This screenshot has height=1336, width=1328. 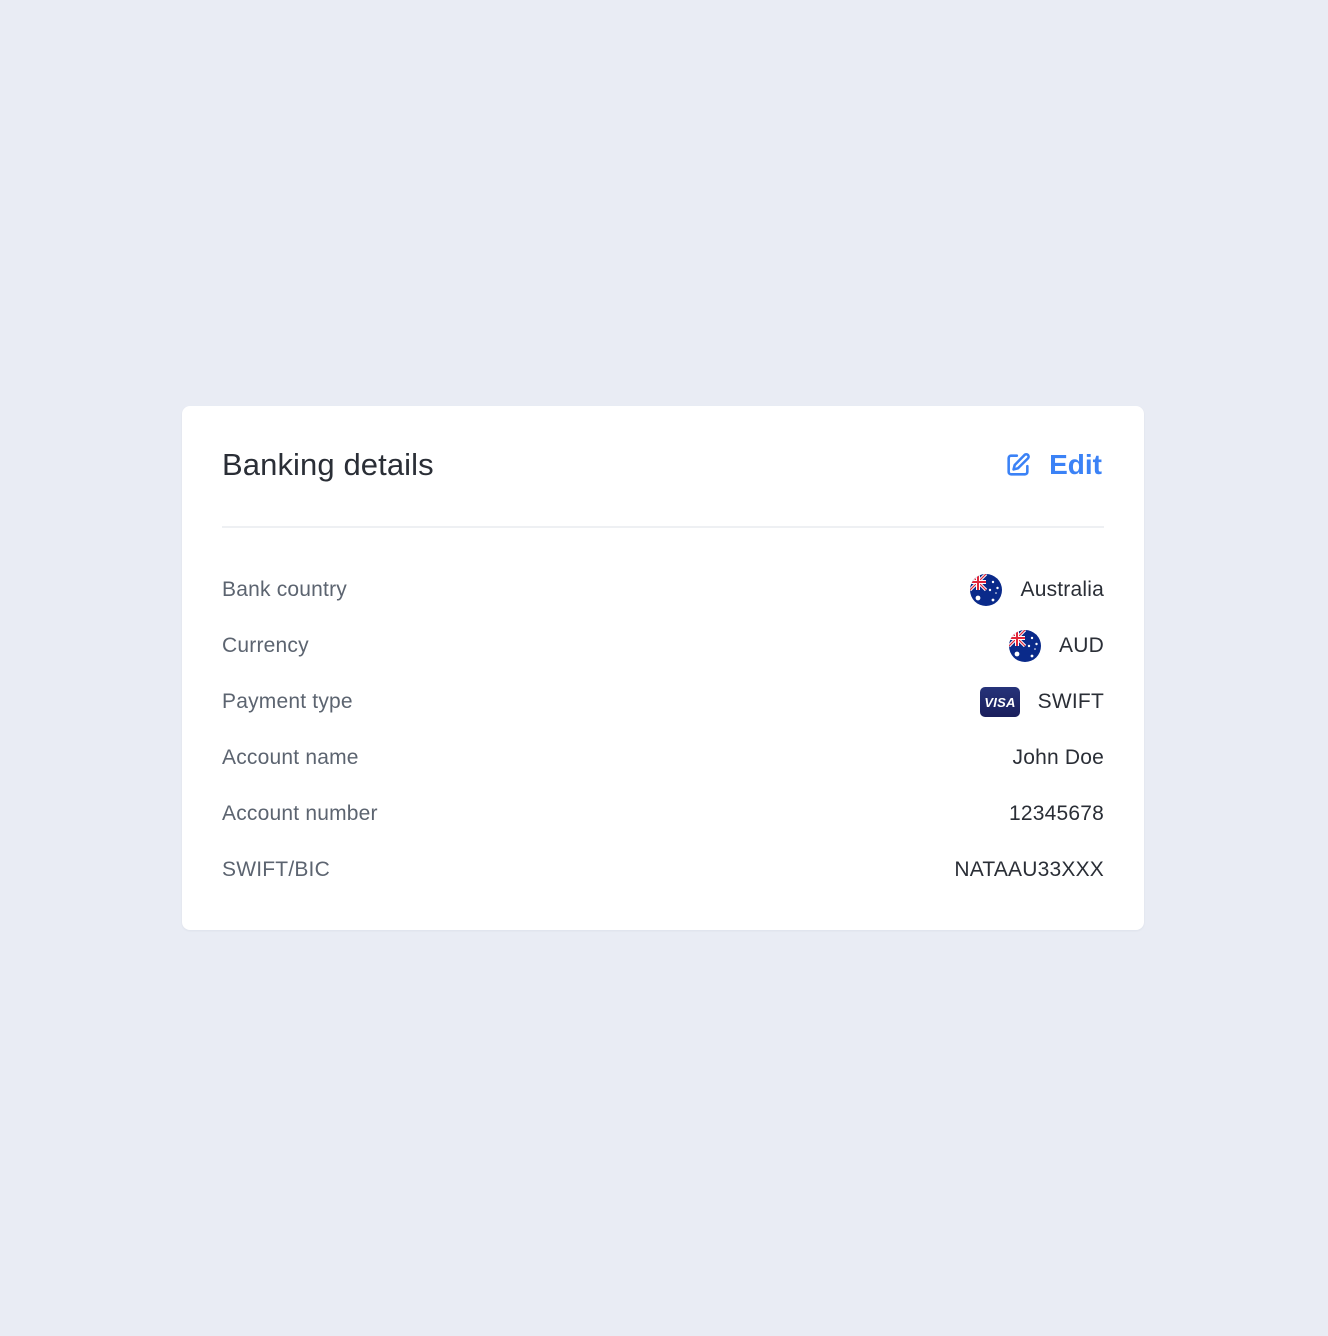 I want to click on edit-button: Edit, so click(x=1053, y=465).